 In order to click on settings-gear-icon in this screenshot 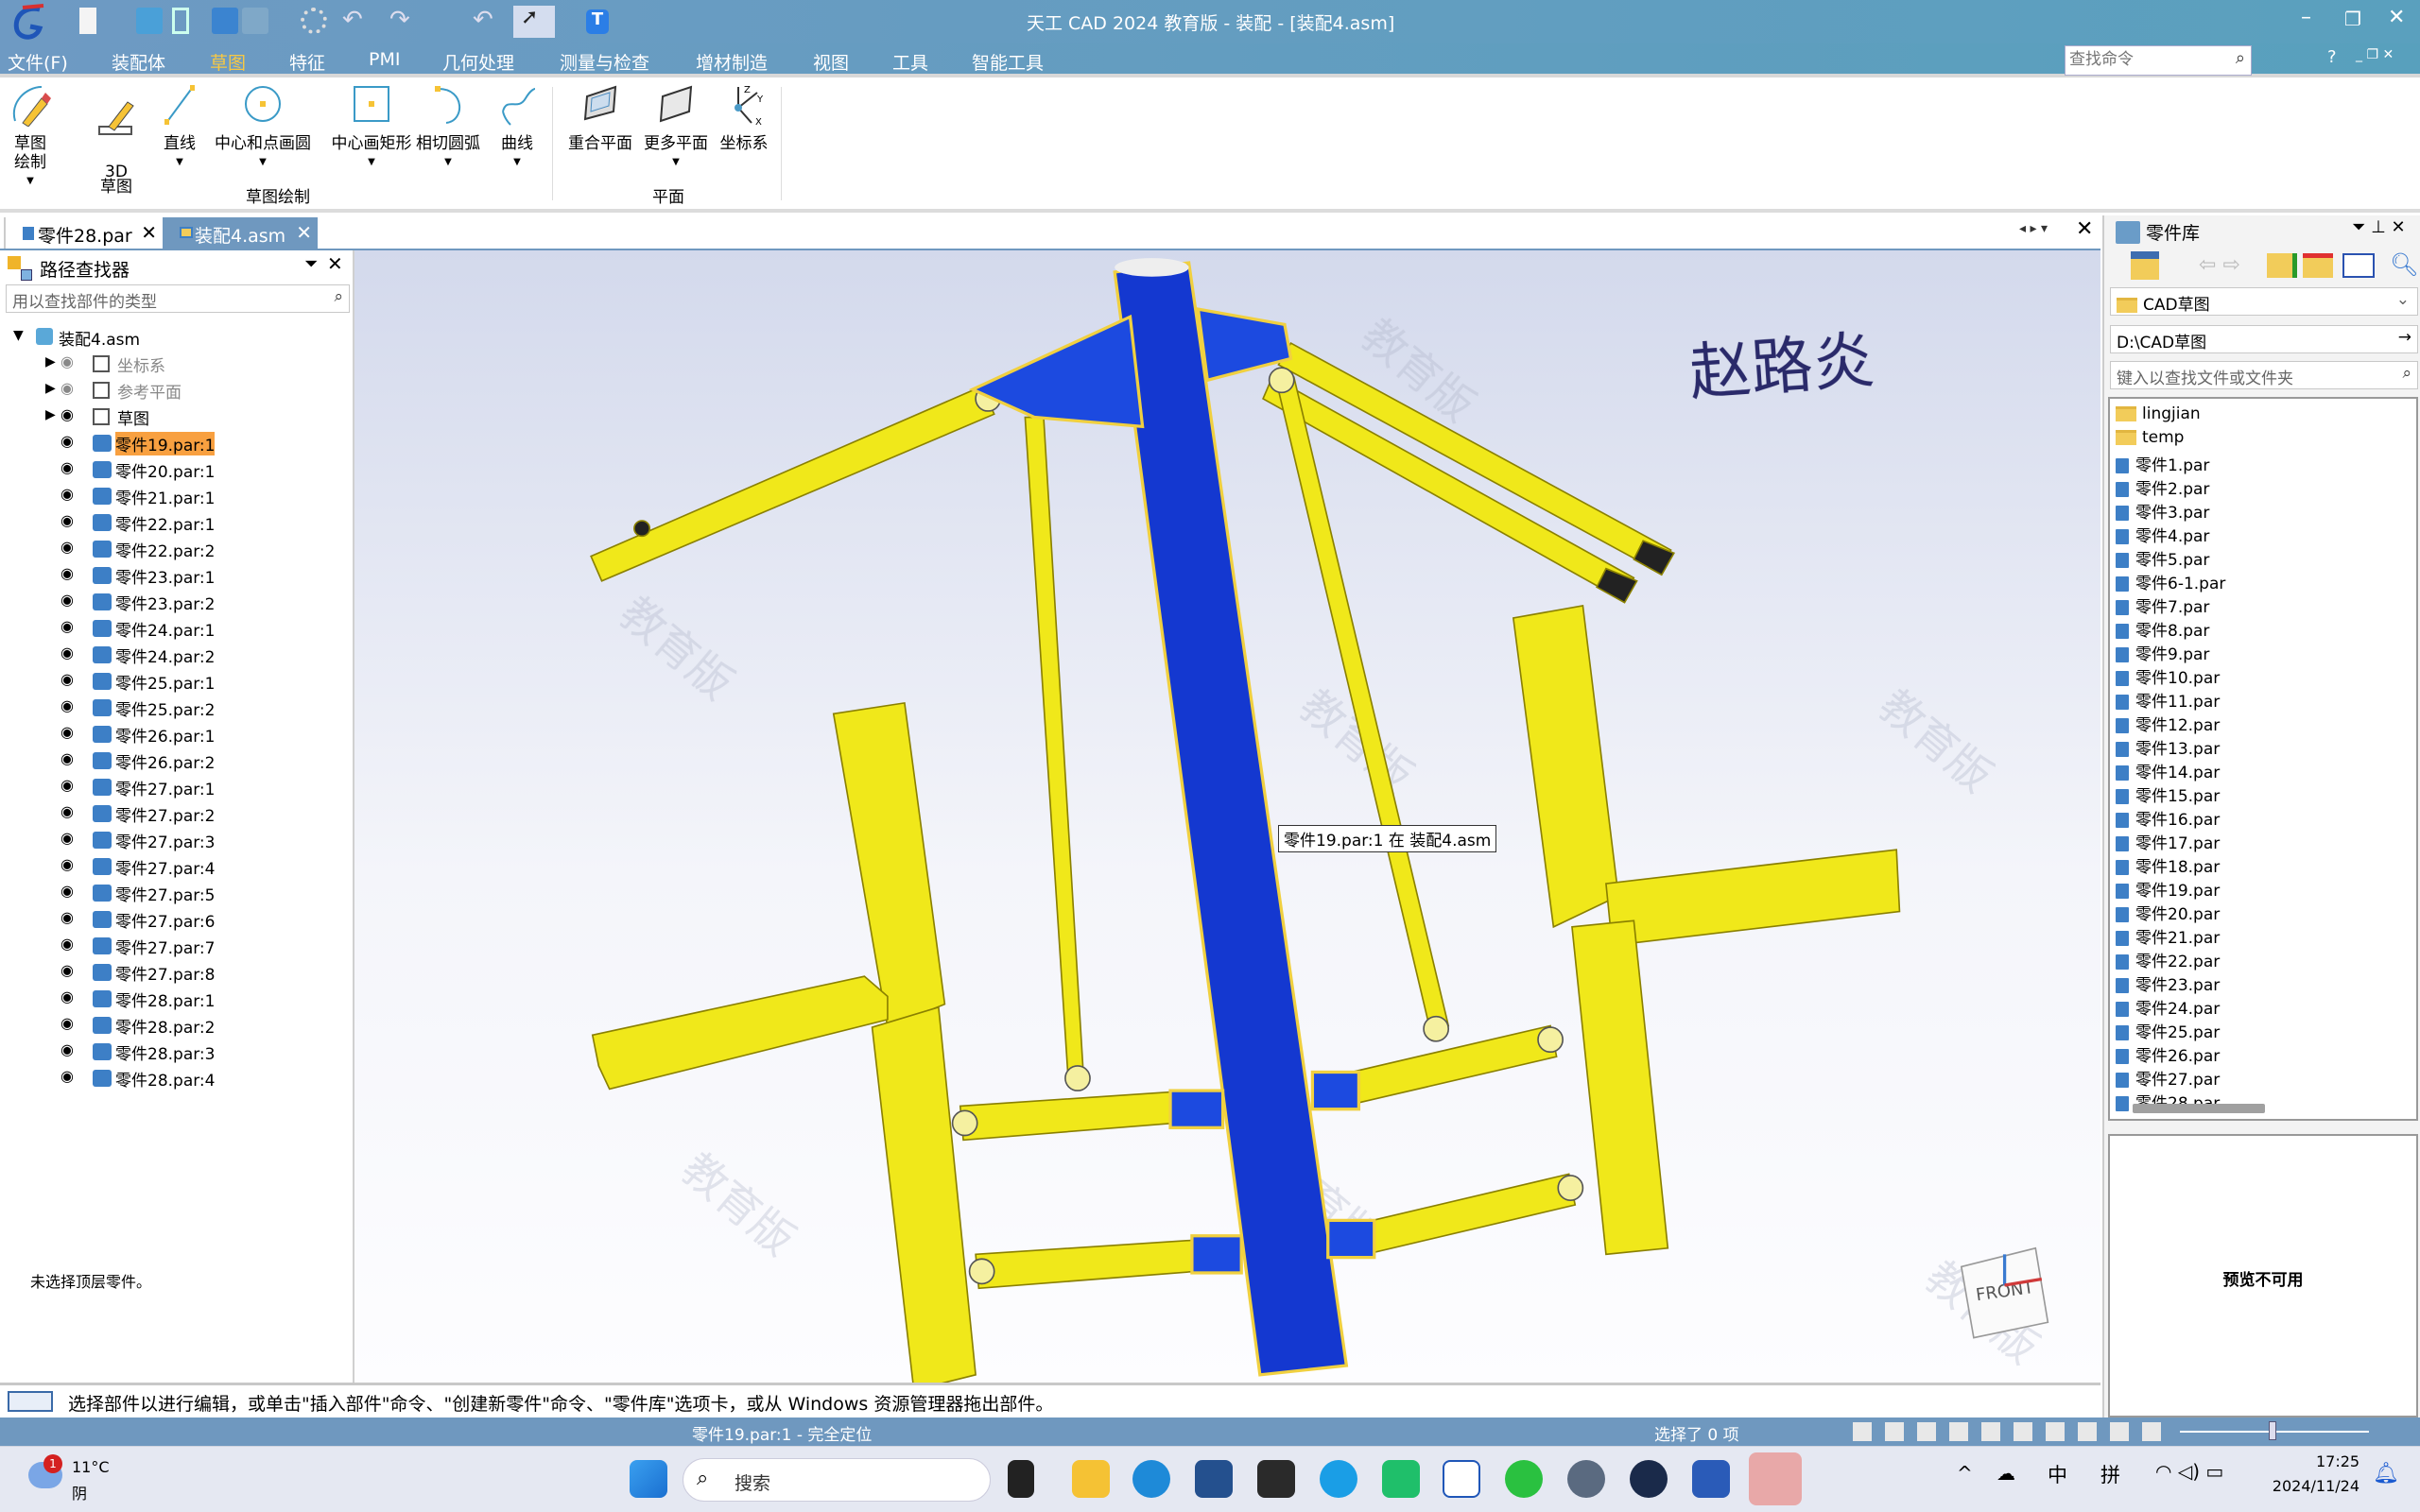, I will do `click(314, 21)`.